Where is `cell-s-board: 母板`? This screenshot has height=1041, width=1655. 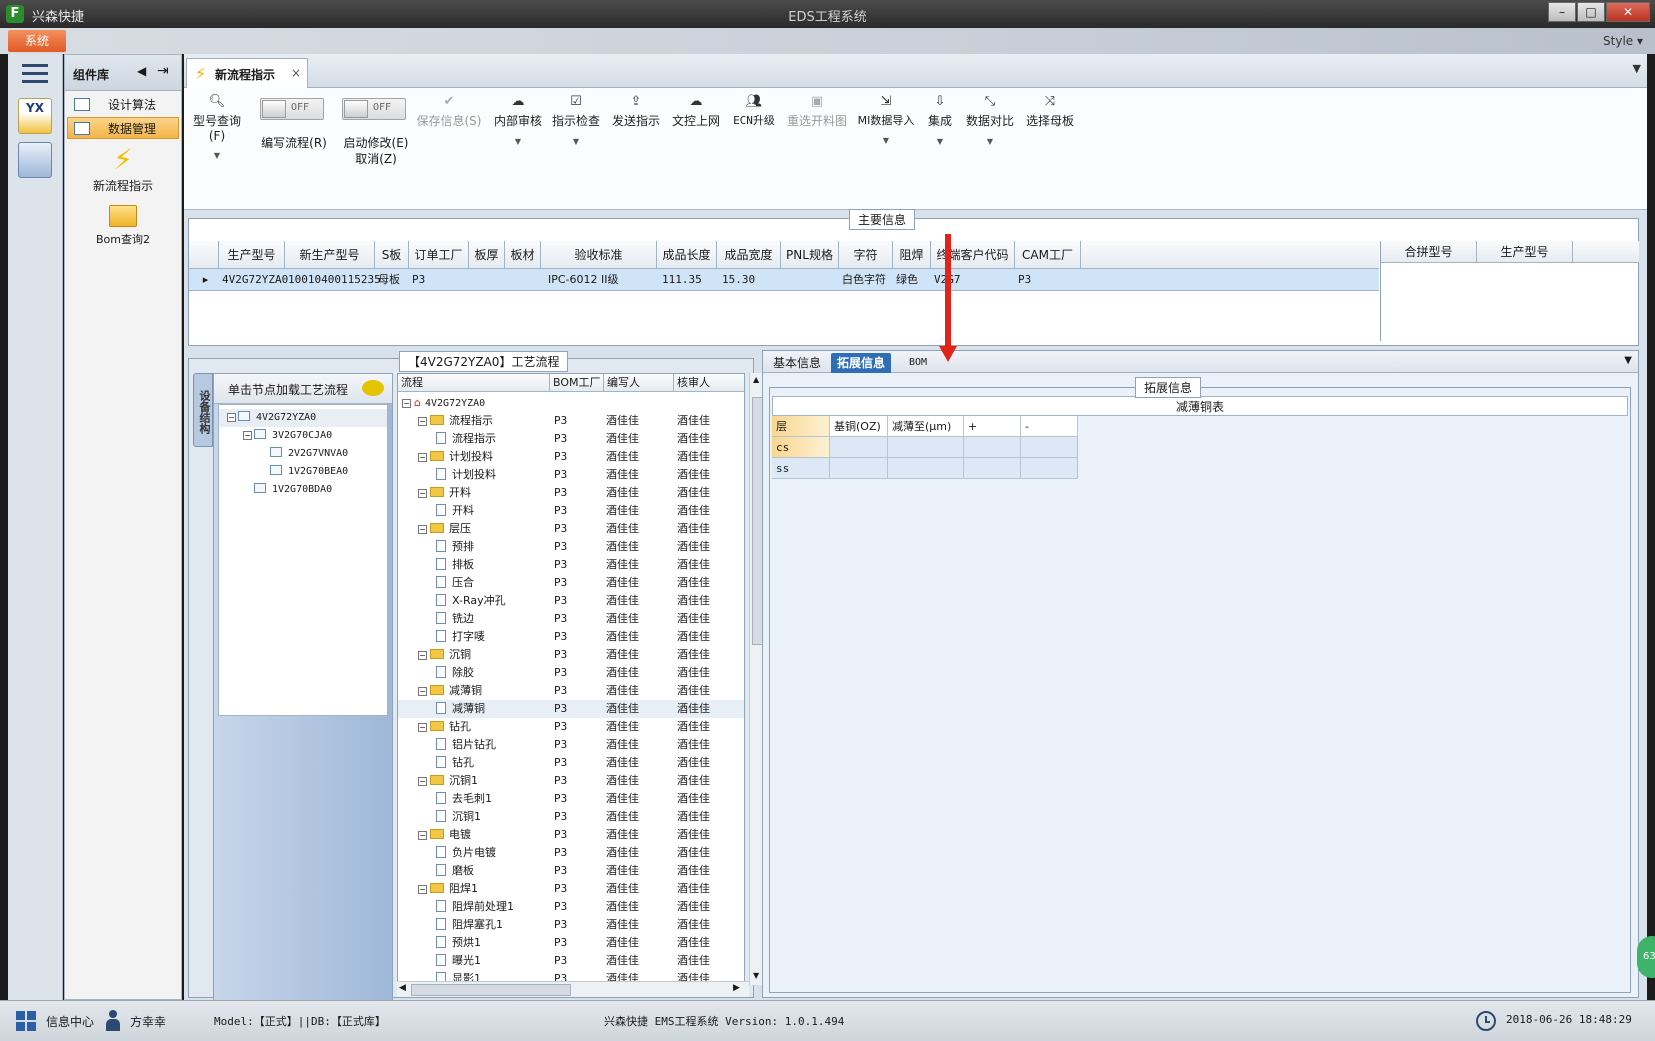
cell-s-board: 母板 is located at coordinates (387, 280).